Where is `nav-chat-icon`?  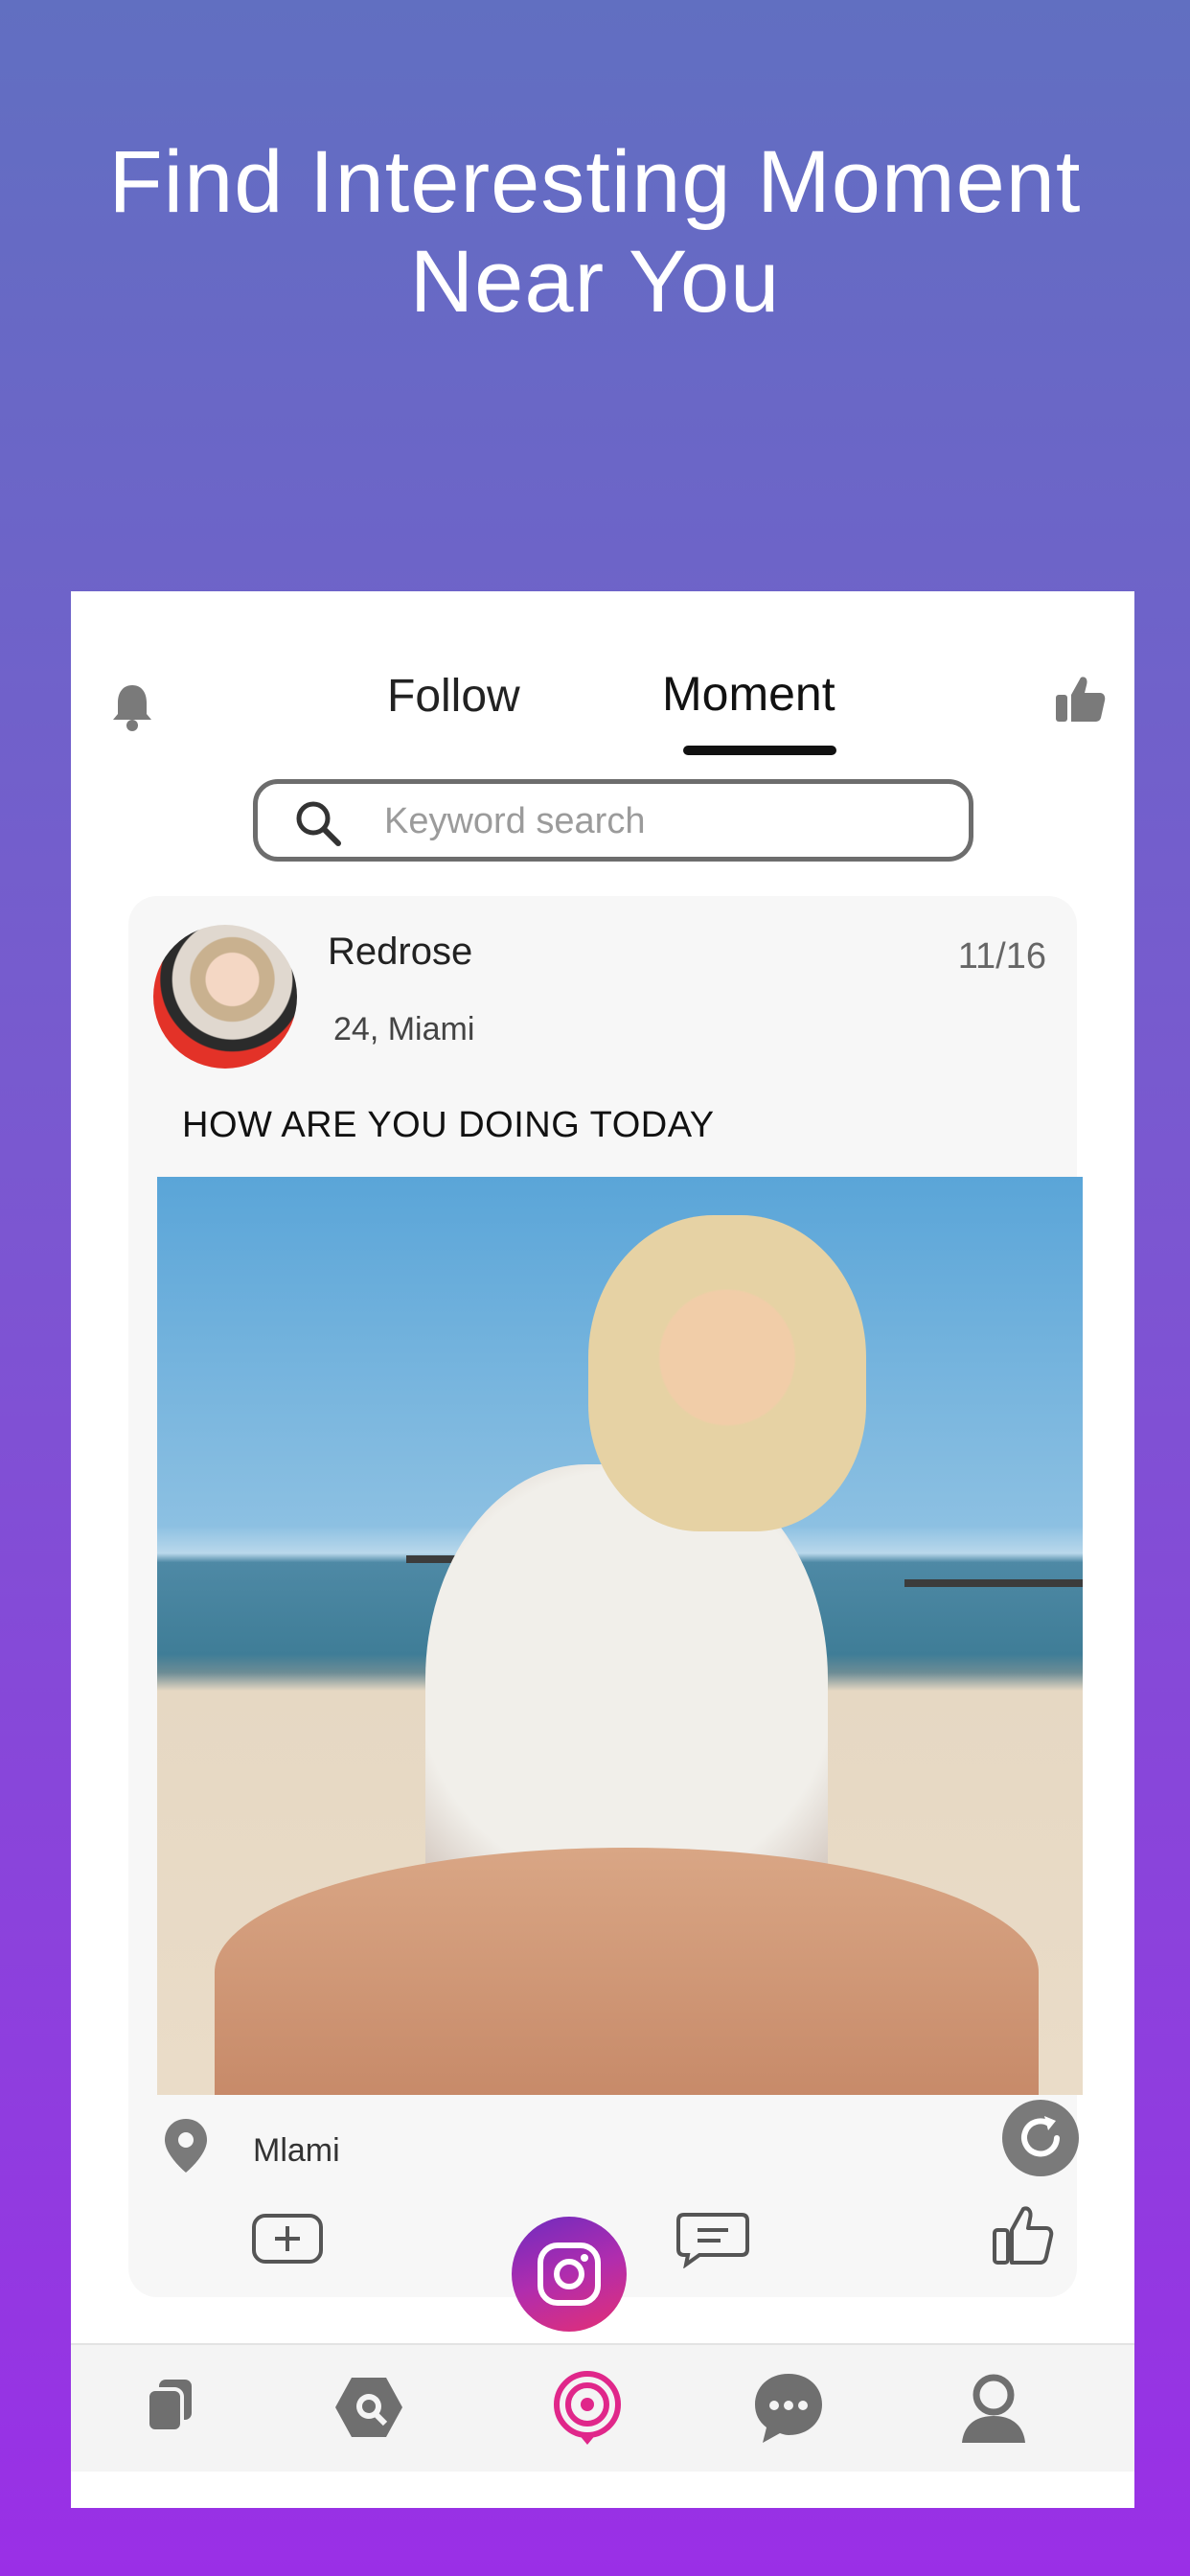
nav-chat-icon is located at coordinates (789, 2407).